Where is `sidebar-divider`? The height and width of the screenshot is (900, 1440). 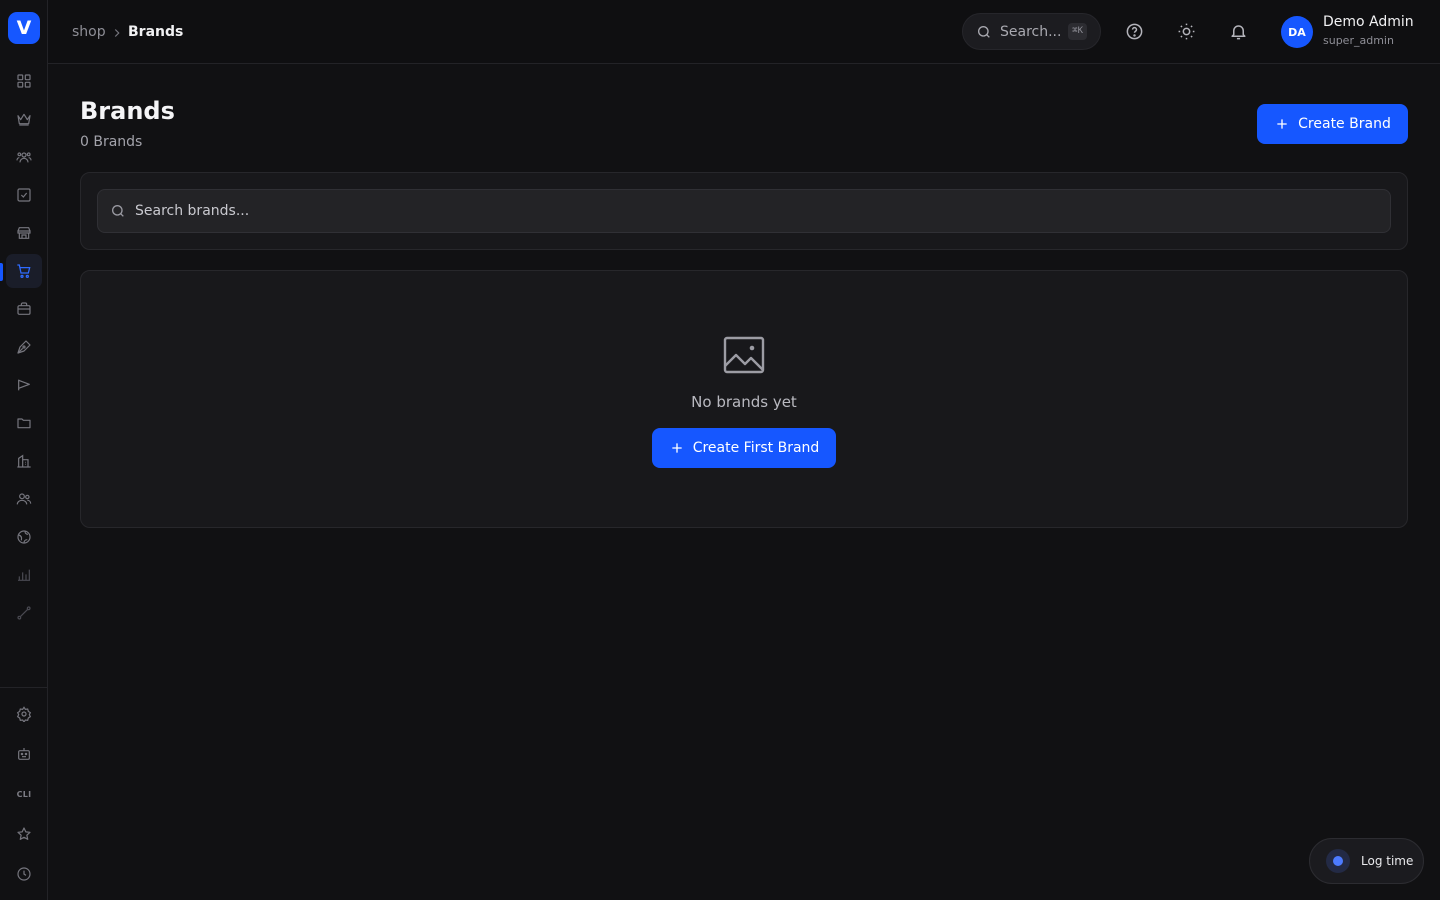
sidebar-divider is located at coordinates (23, 687).